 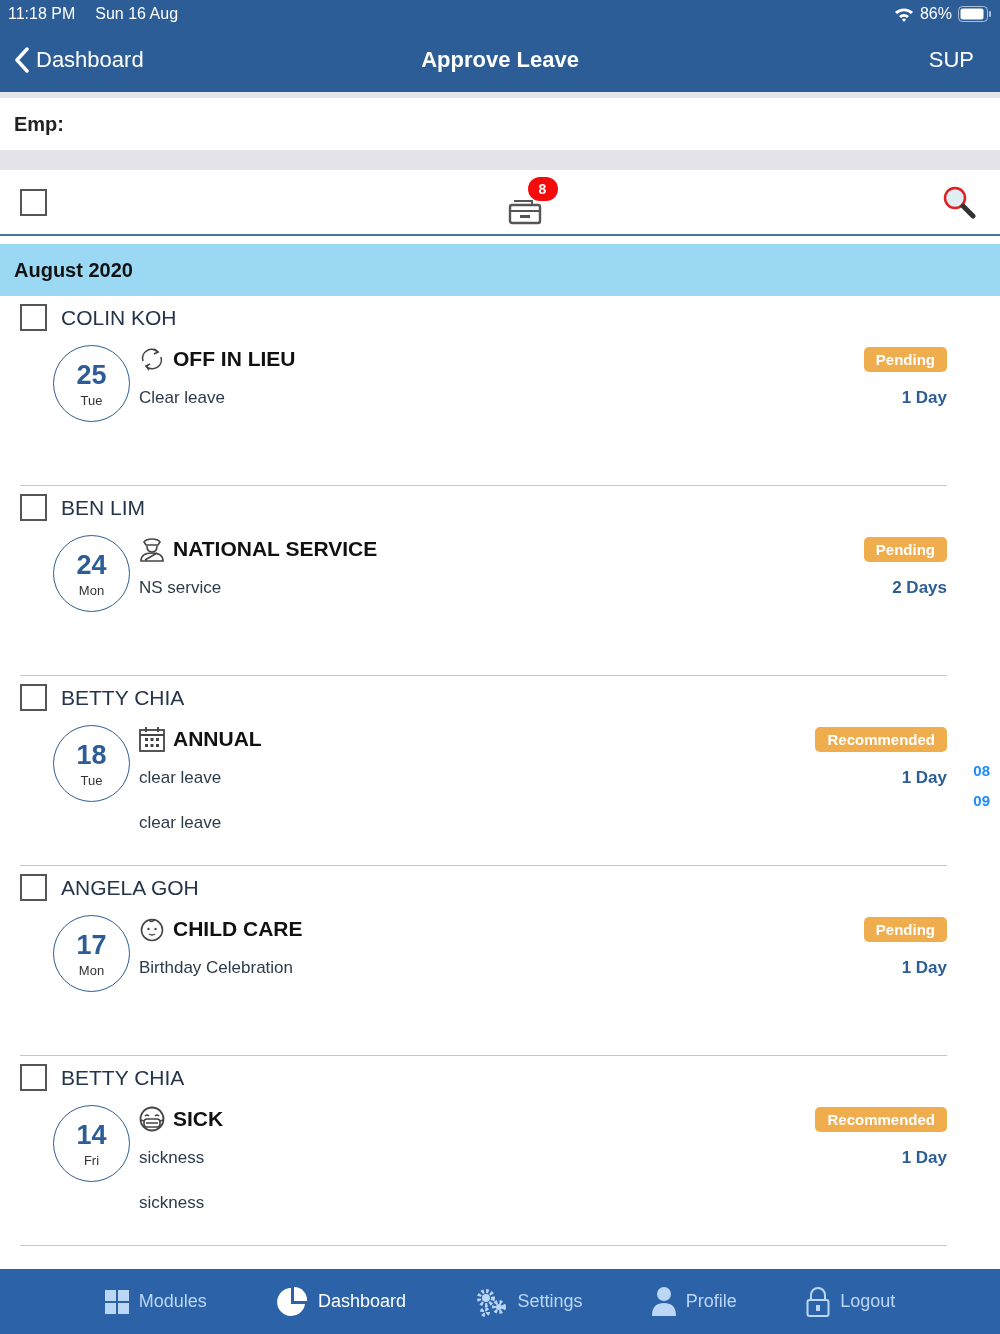 What do you see at coordinates (217, 739) in the screenshot?
I see `leave-type: ANNUAL` at bounding box center [217, 739].